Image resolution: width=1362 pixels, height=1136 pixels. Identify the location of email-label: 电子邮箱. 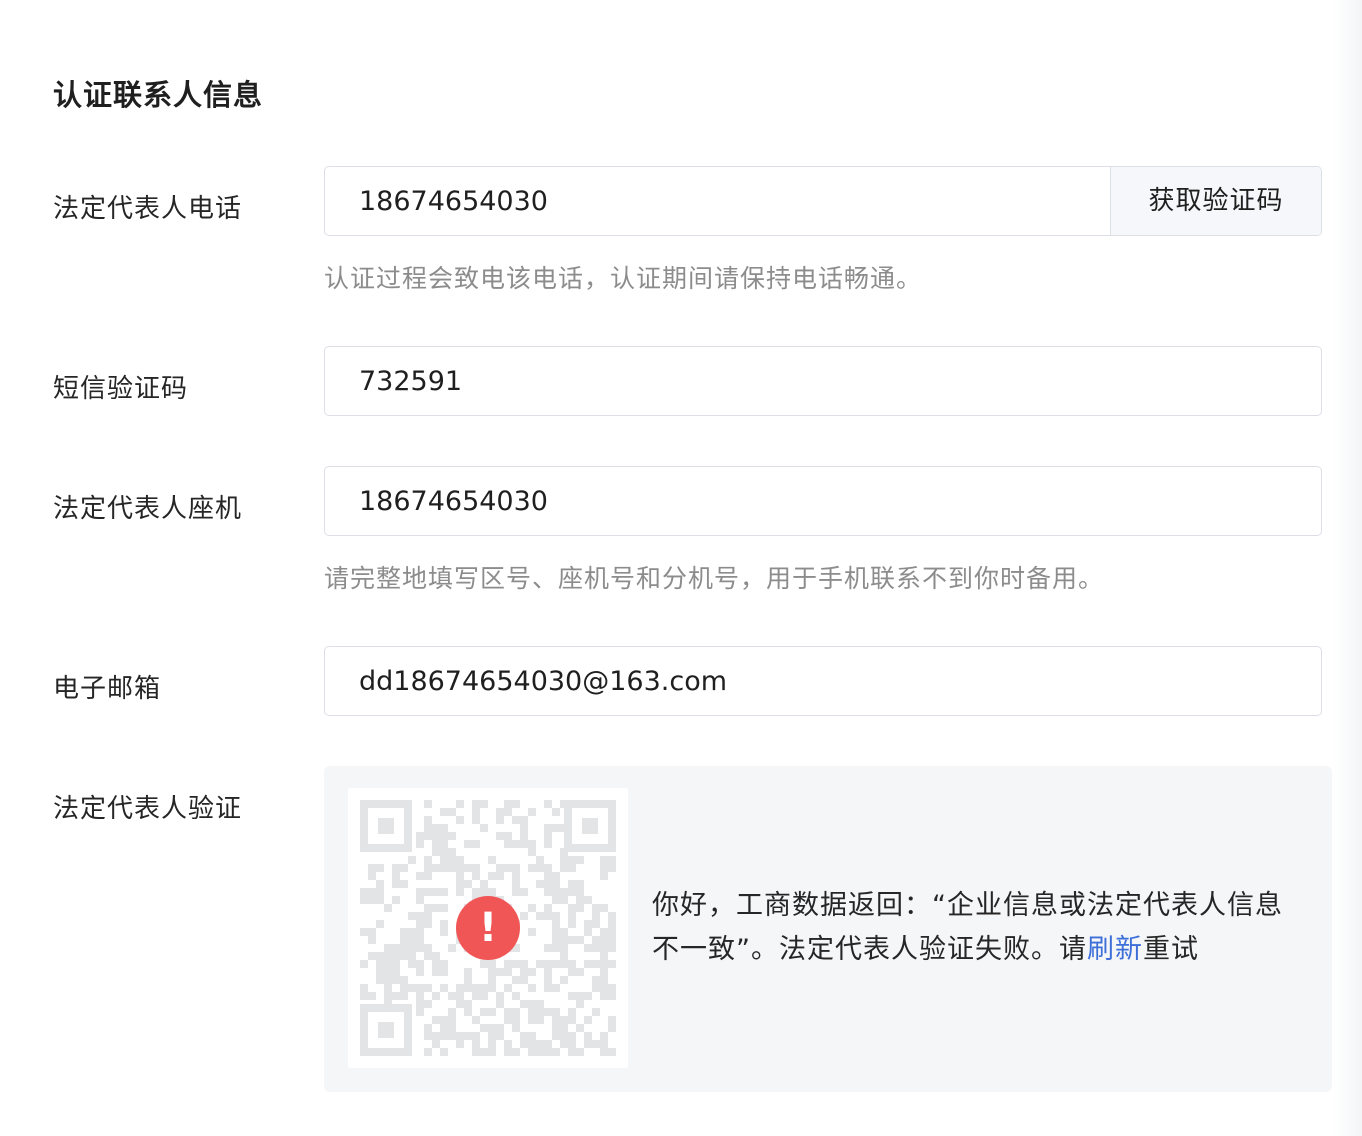
(107, 689).